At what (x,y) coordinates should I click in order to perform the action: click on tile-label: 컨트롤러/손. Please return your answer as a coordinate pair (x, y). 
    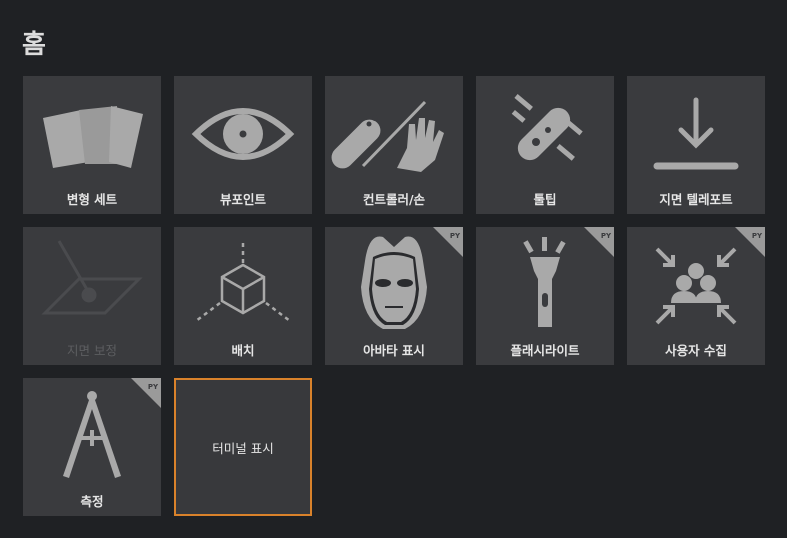
    Looking at the image, I should click on (394, 199).